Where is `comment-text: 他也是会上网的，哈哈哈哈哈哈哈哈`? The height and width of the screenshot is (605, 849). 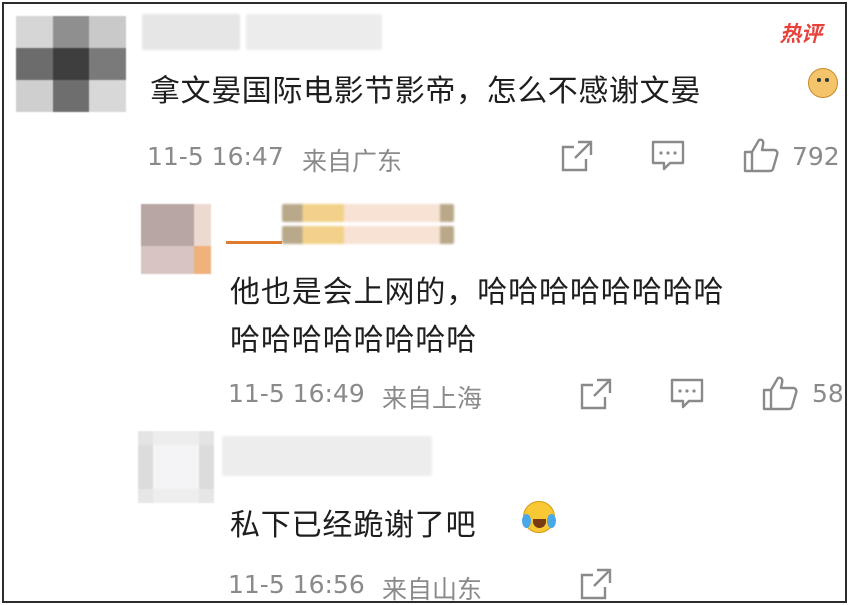
comment-text: 他也是会上网的，哈哈哈哈哈哈哈哈 is located at coordinates (477, 292).